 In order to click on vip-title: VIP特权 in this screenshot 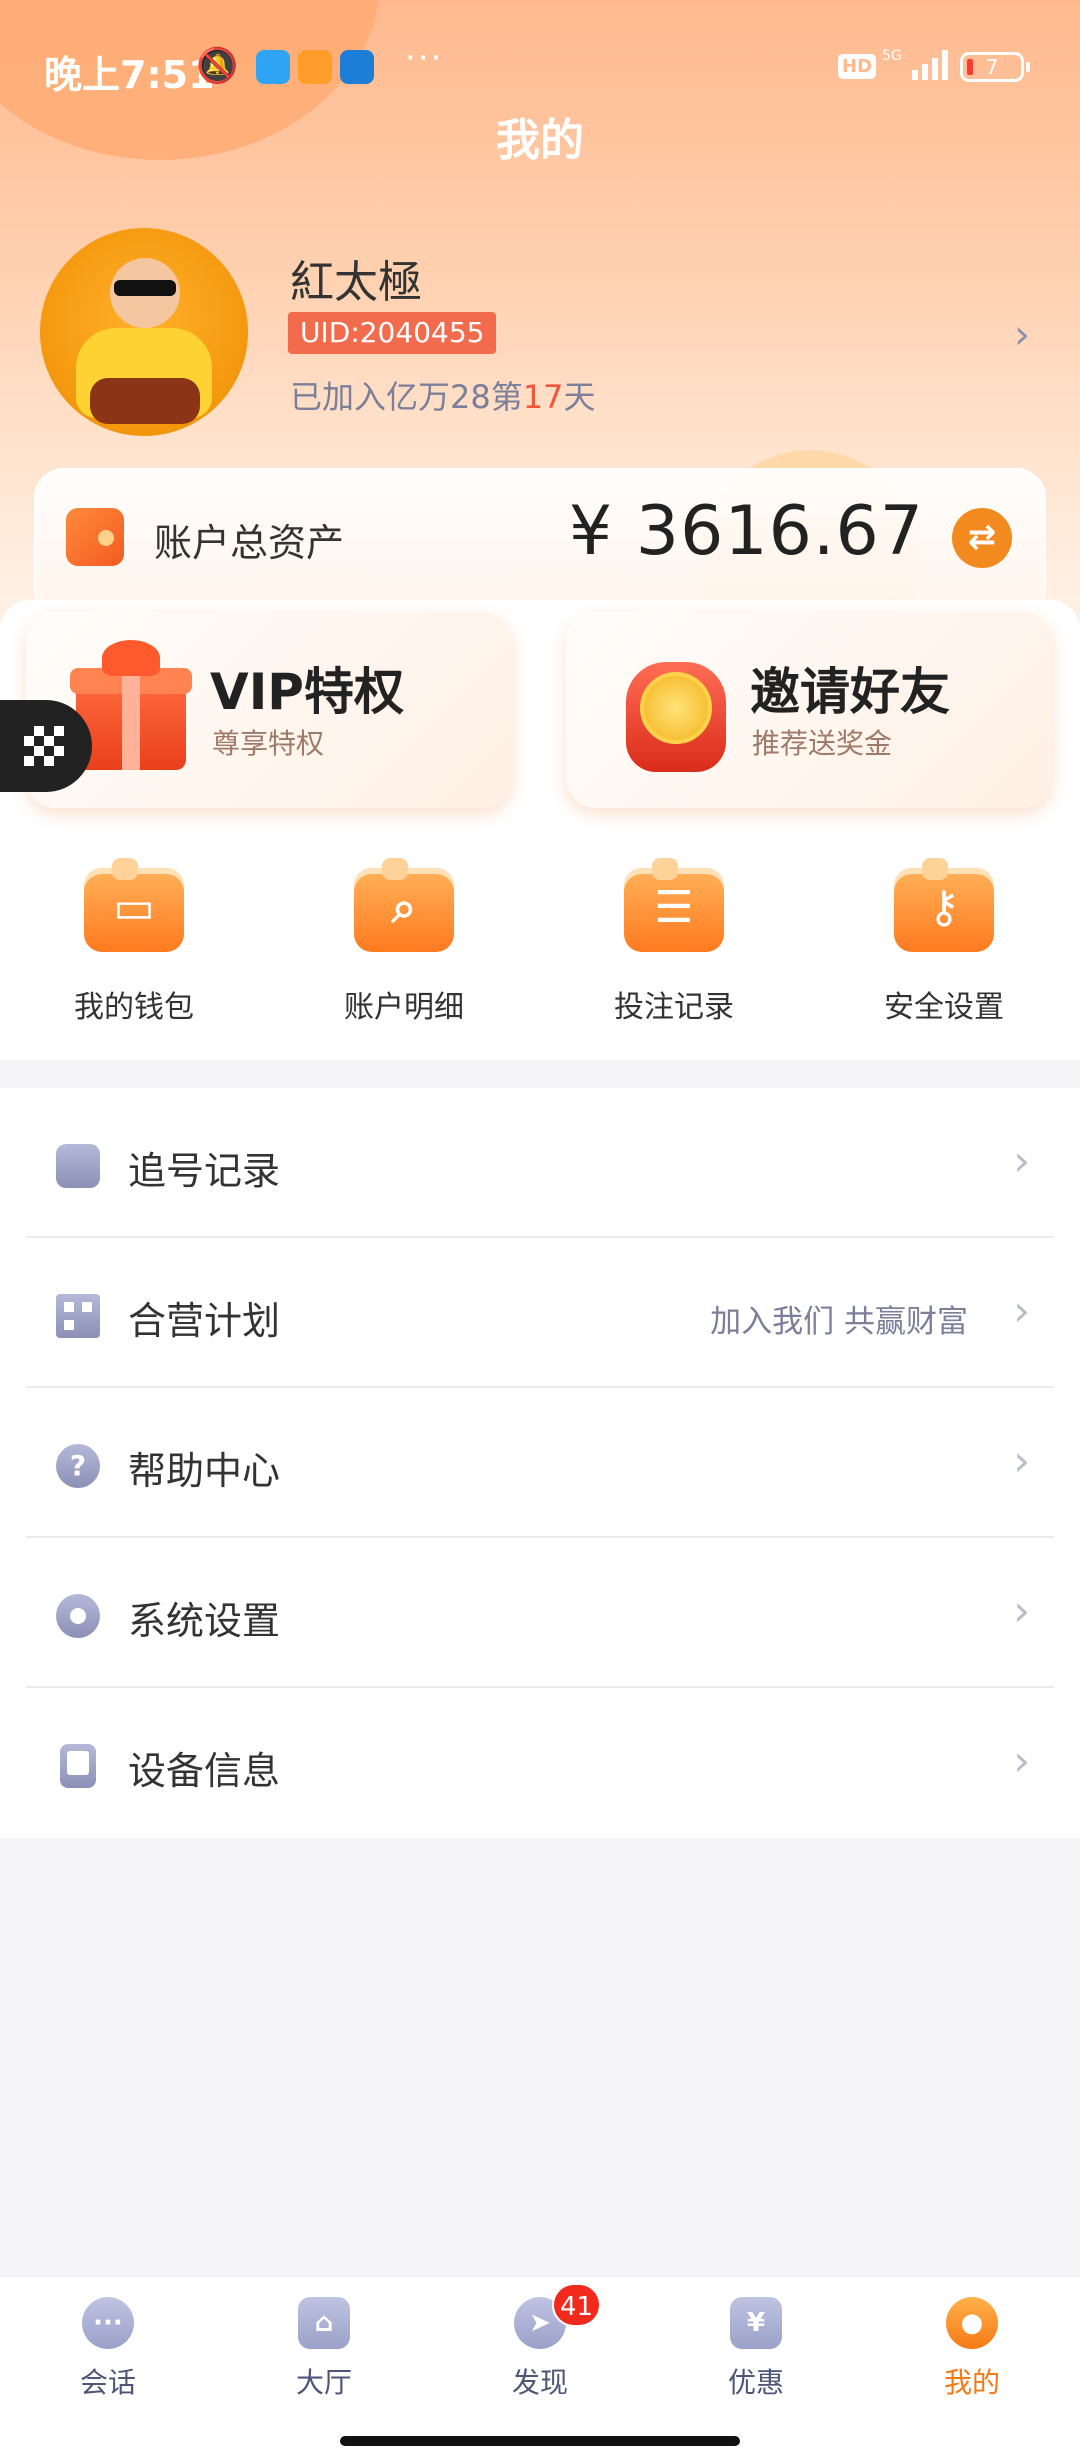, I will do `click(307, 692)`.